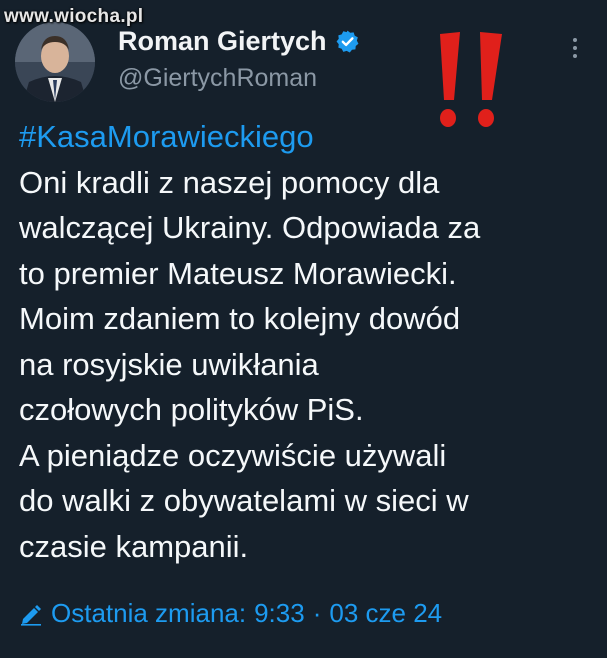  What do you see at coordinates (279, 613) in the screenshot?
I see `tweet-time: 9:33` at bounding box center [279, 613].